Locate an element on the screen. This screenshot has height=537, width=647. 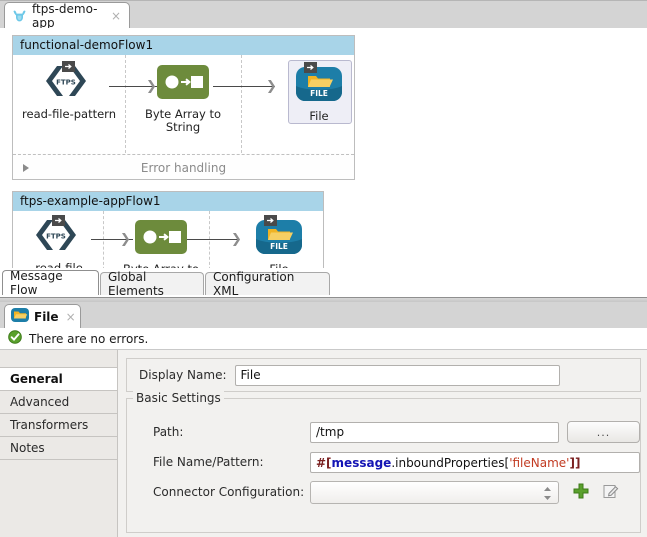
side-tab-general: General is located at coordinates (58, 379).